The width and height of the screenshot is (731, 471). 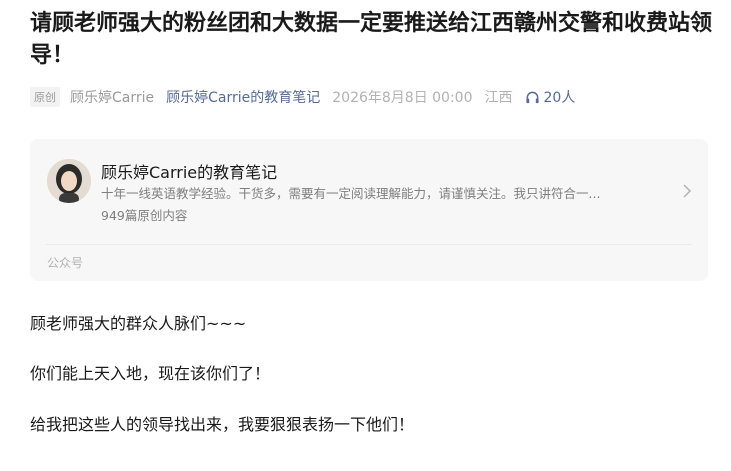 What do you see at coordinates (687, 191) in the screenshot?
I see `chevron-right-icon` at bounding box center [687, 191].